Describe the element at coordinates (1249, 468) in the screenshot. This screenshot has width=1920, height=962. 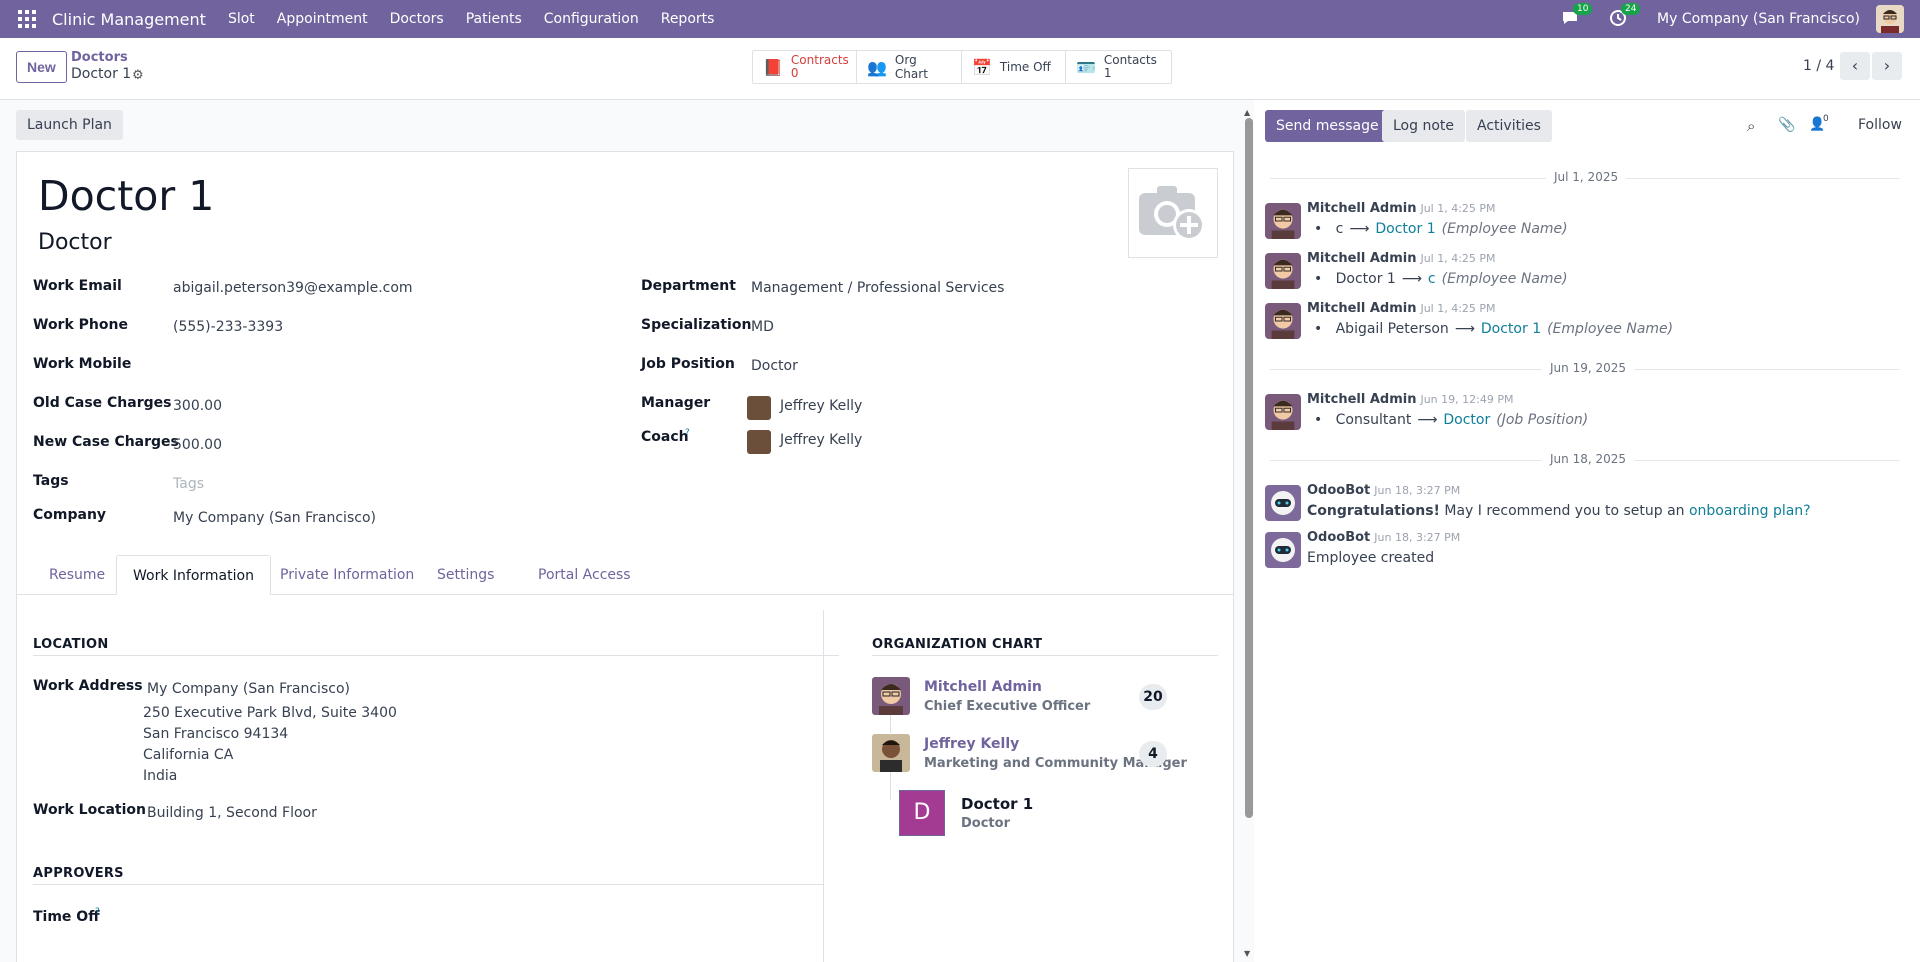
I see `form-scrollbar-thumb` at that location.